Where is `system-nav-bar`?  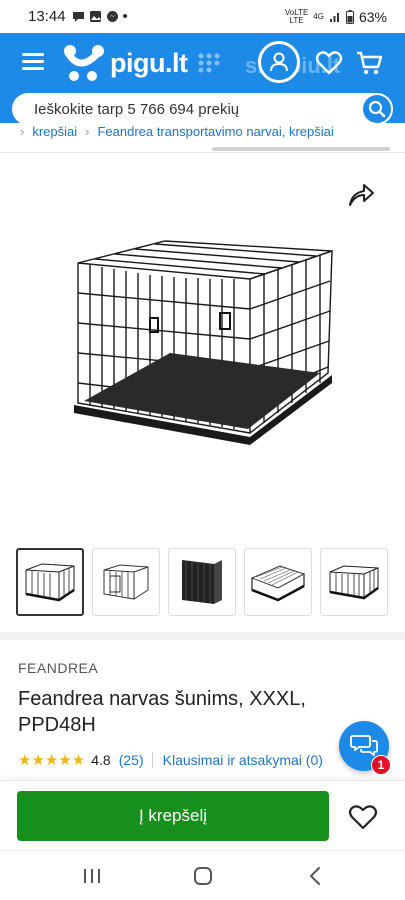
system-nav-bar is located at coordinates (202, 875).